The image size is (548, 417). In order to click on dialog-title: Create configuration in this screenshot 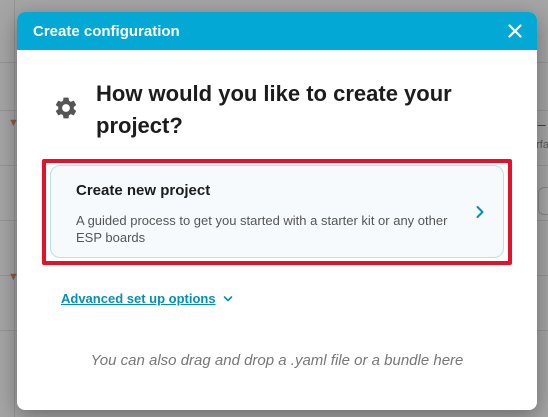, I will do `click(106, 31)`.